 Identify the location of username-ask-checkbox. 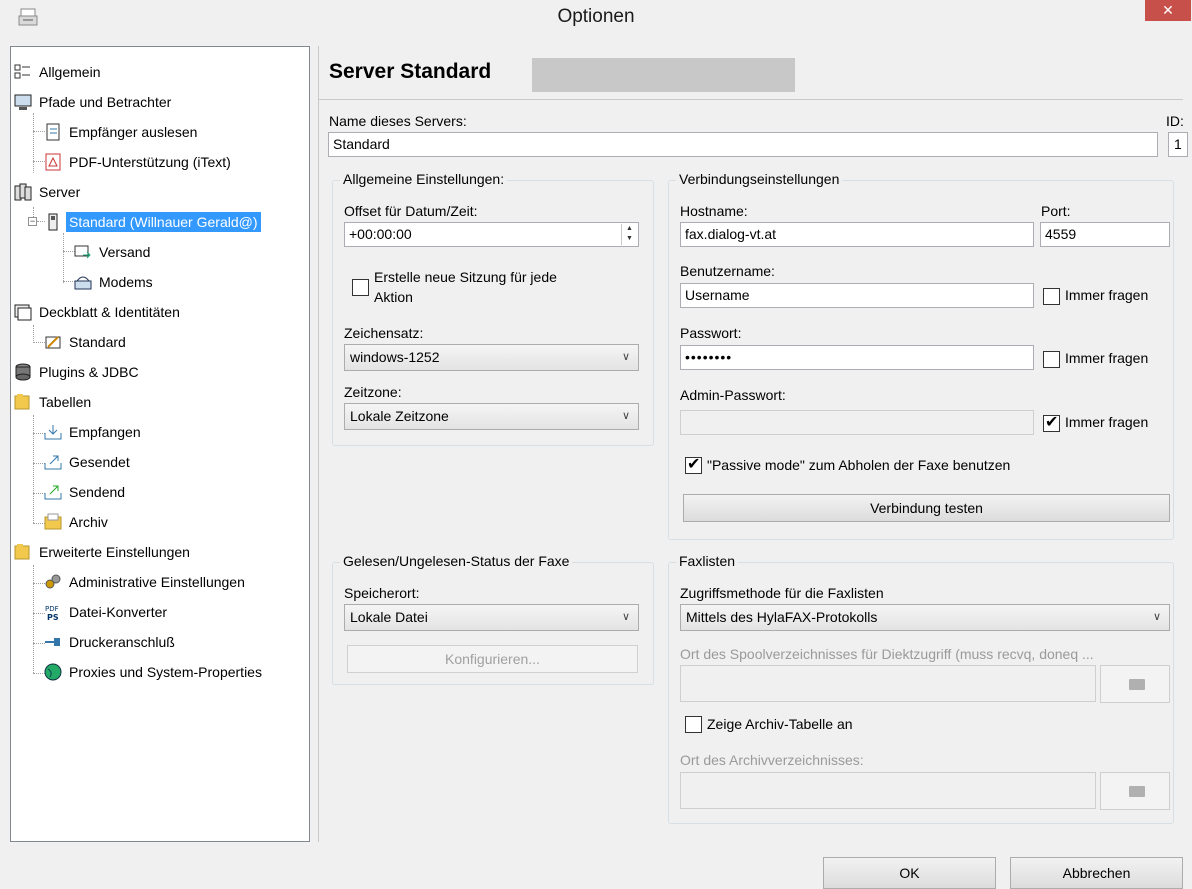
(1051, 296).